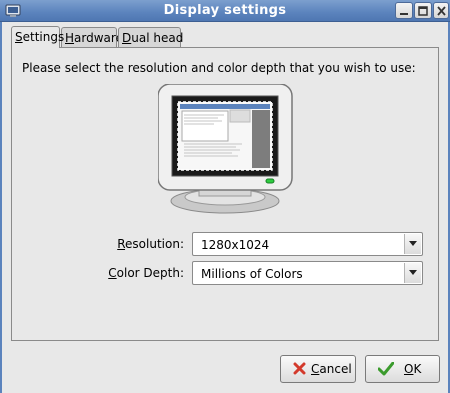  I want to click on cancel-label-text: ancel, so click(335, 369).